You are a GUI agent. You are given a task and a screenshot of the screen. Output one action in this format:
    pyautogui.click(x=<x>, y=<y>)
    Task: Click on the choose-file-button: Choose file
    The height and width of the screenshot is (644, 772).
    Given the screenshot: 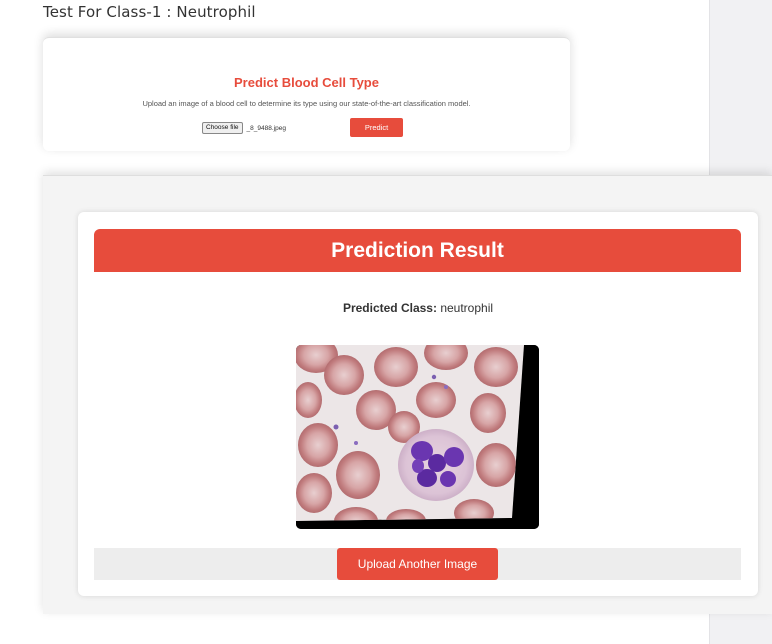 What is the action you would take?
    pyautogui.click(x=222, y=128)
    